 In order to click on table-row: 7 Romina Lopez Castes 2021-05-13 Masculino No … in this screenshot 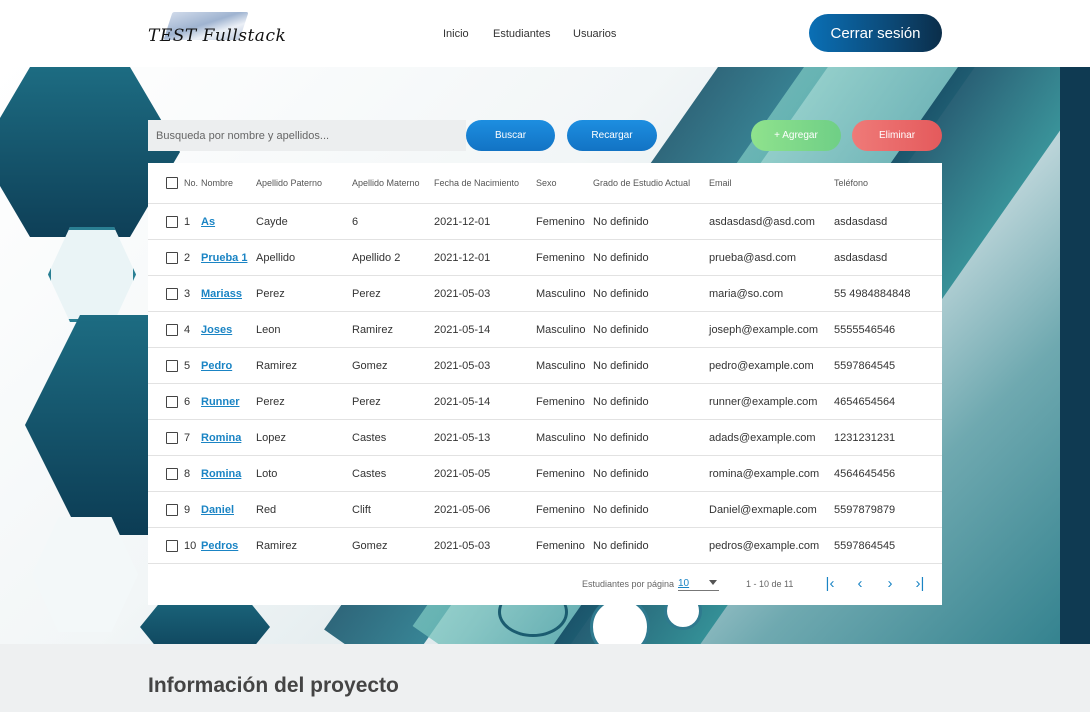, I will do `click(545, 438)`.